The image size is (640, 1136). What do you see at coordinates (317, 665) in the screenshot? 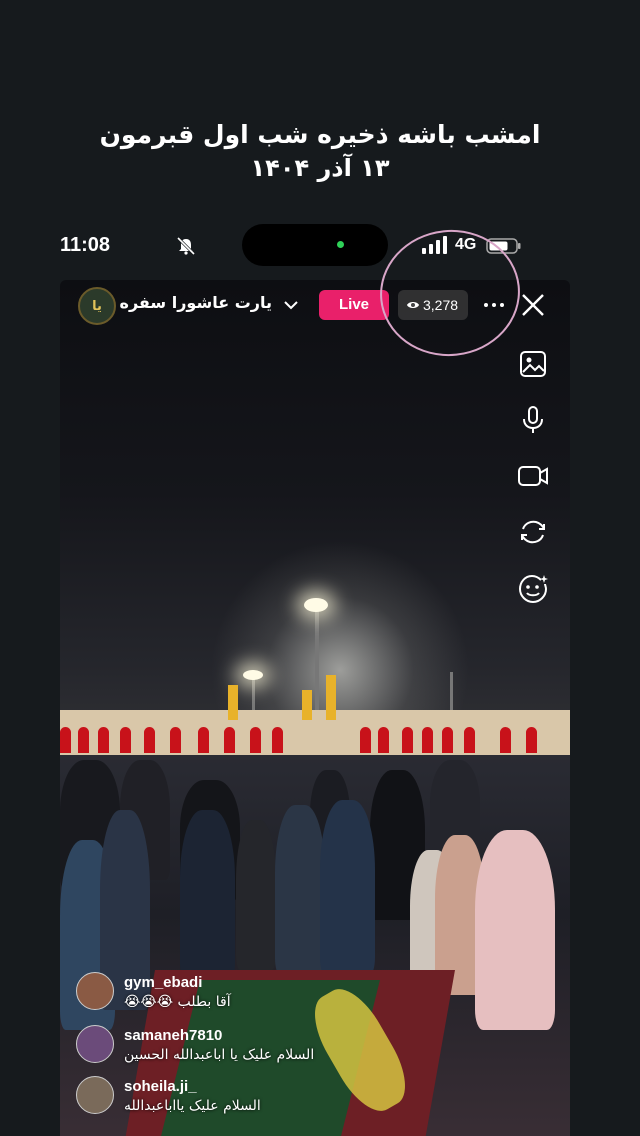
I see `light-pole` at bounding box center [317, 665].